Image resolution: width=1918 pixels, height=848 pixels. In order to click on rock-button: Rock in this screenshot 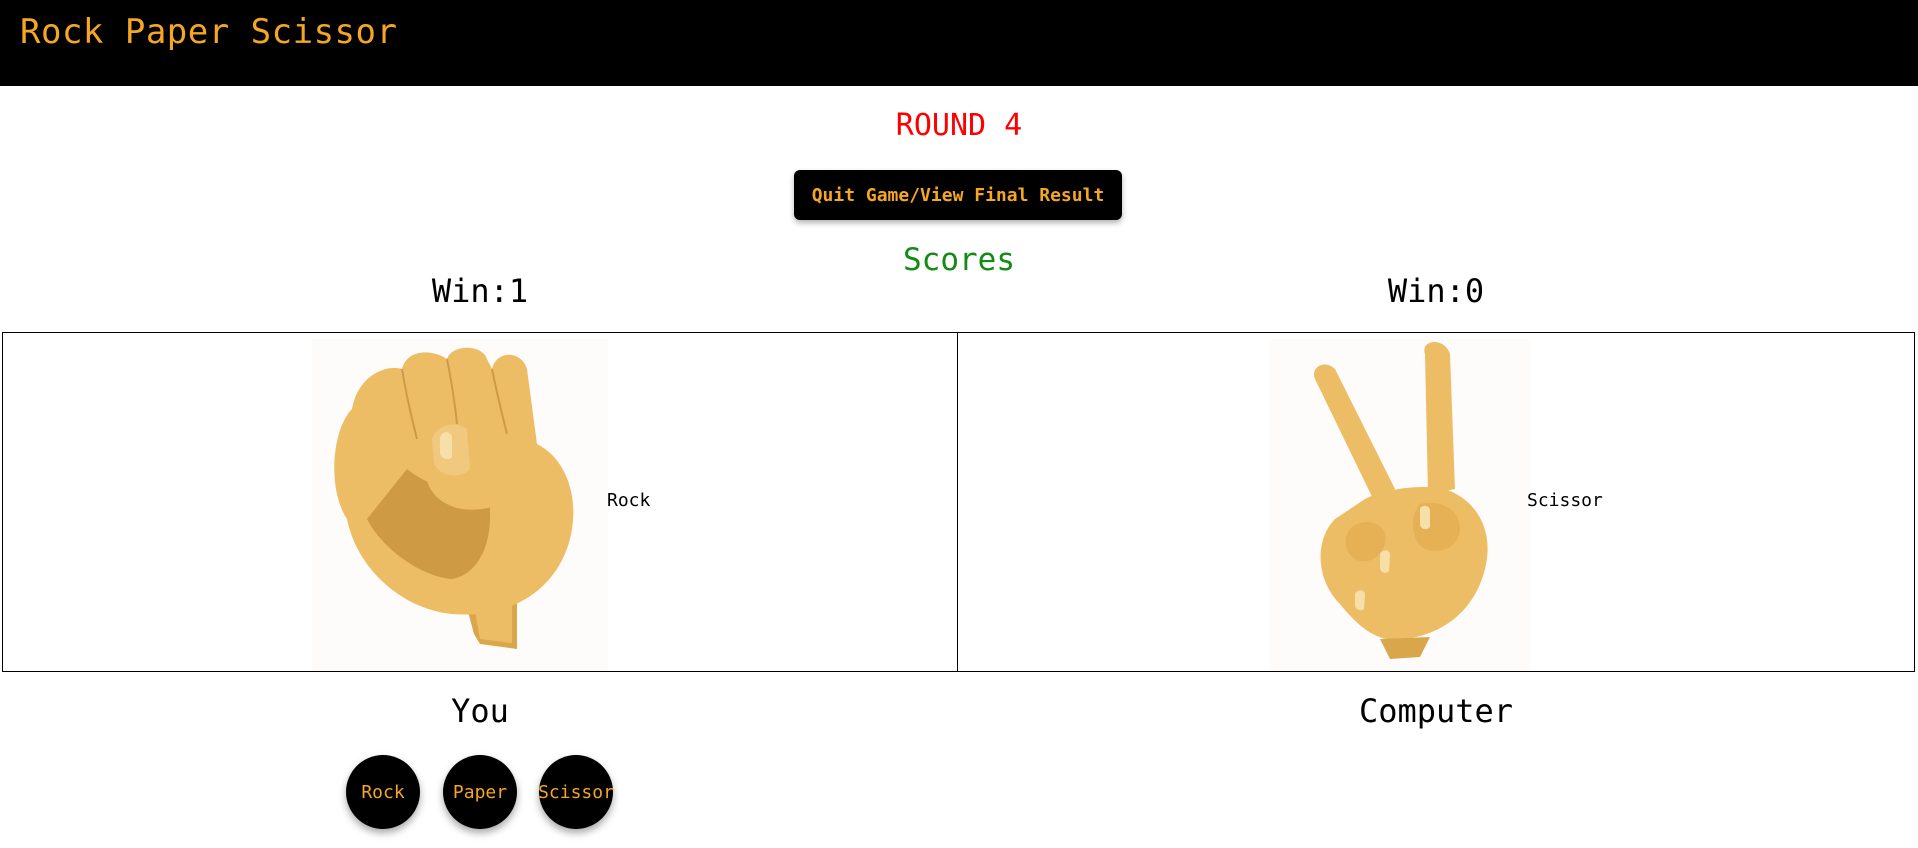, I will do `click(383, 792)`.